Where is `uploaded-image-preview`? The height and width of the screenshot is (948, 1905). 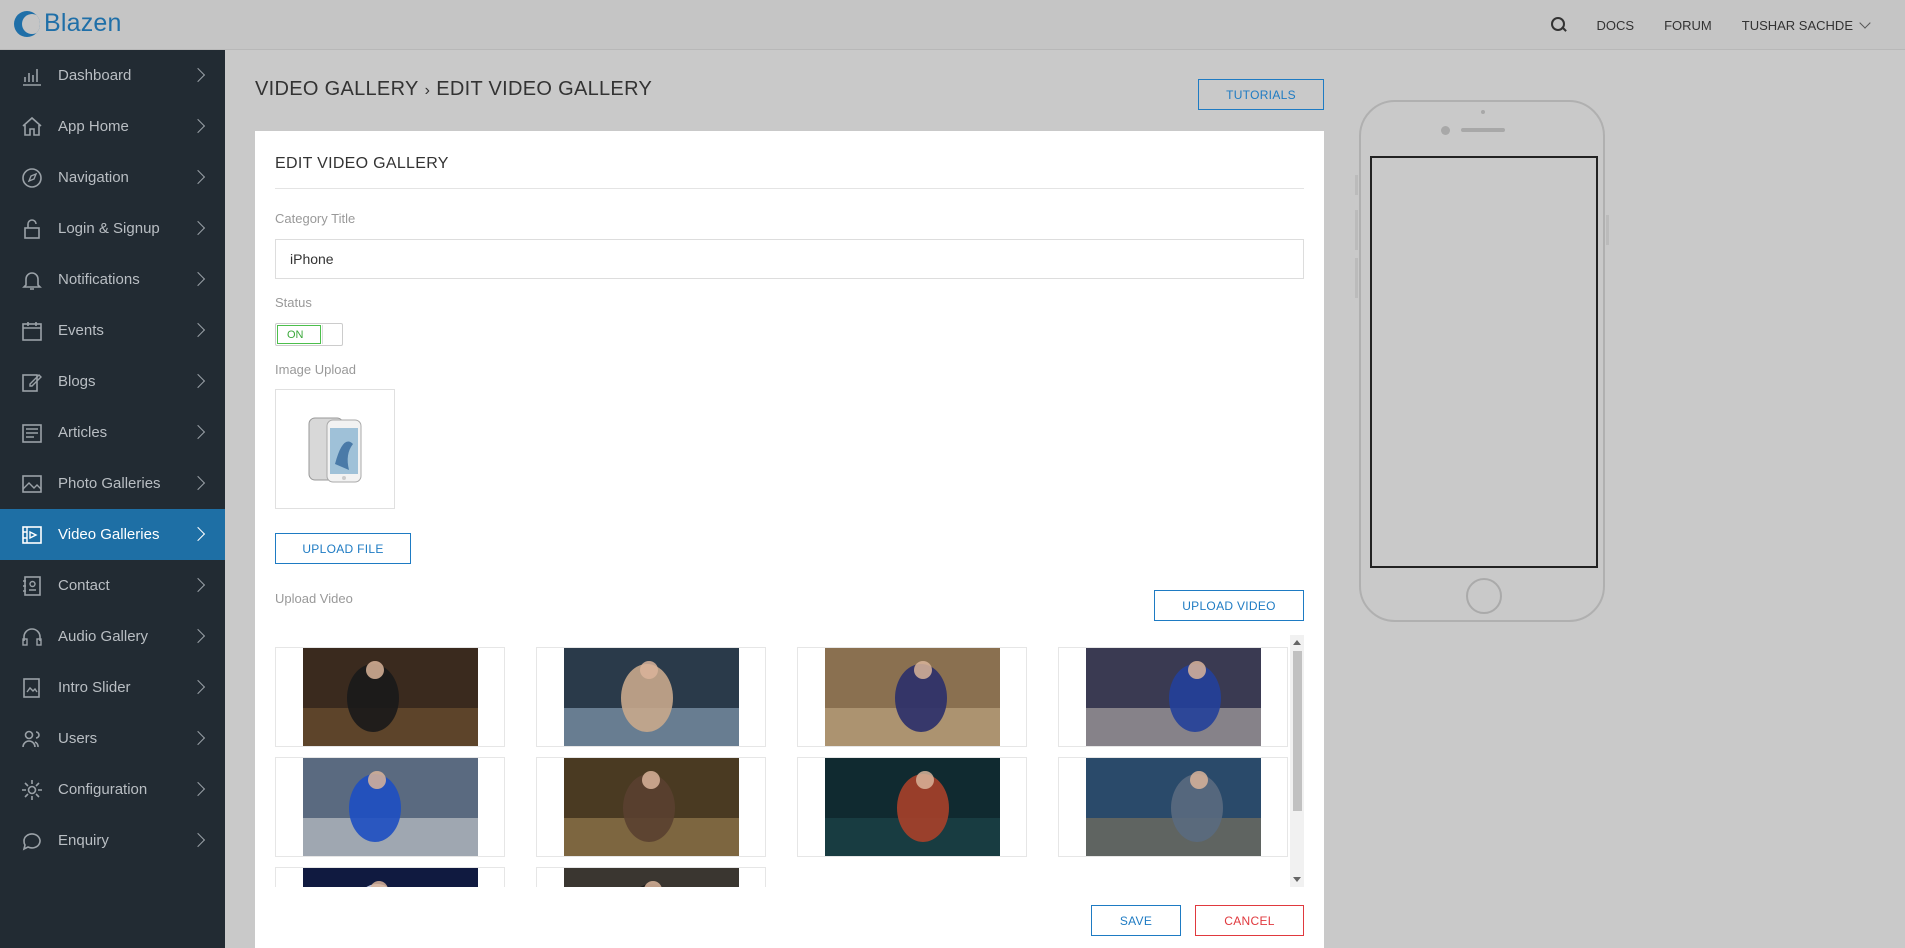
uploaded-image-preview is located at coordinates (335, 449).